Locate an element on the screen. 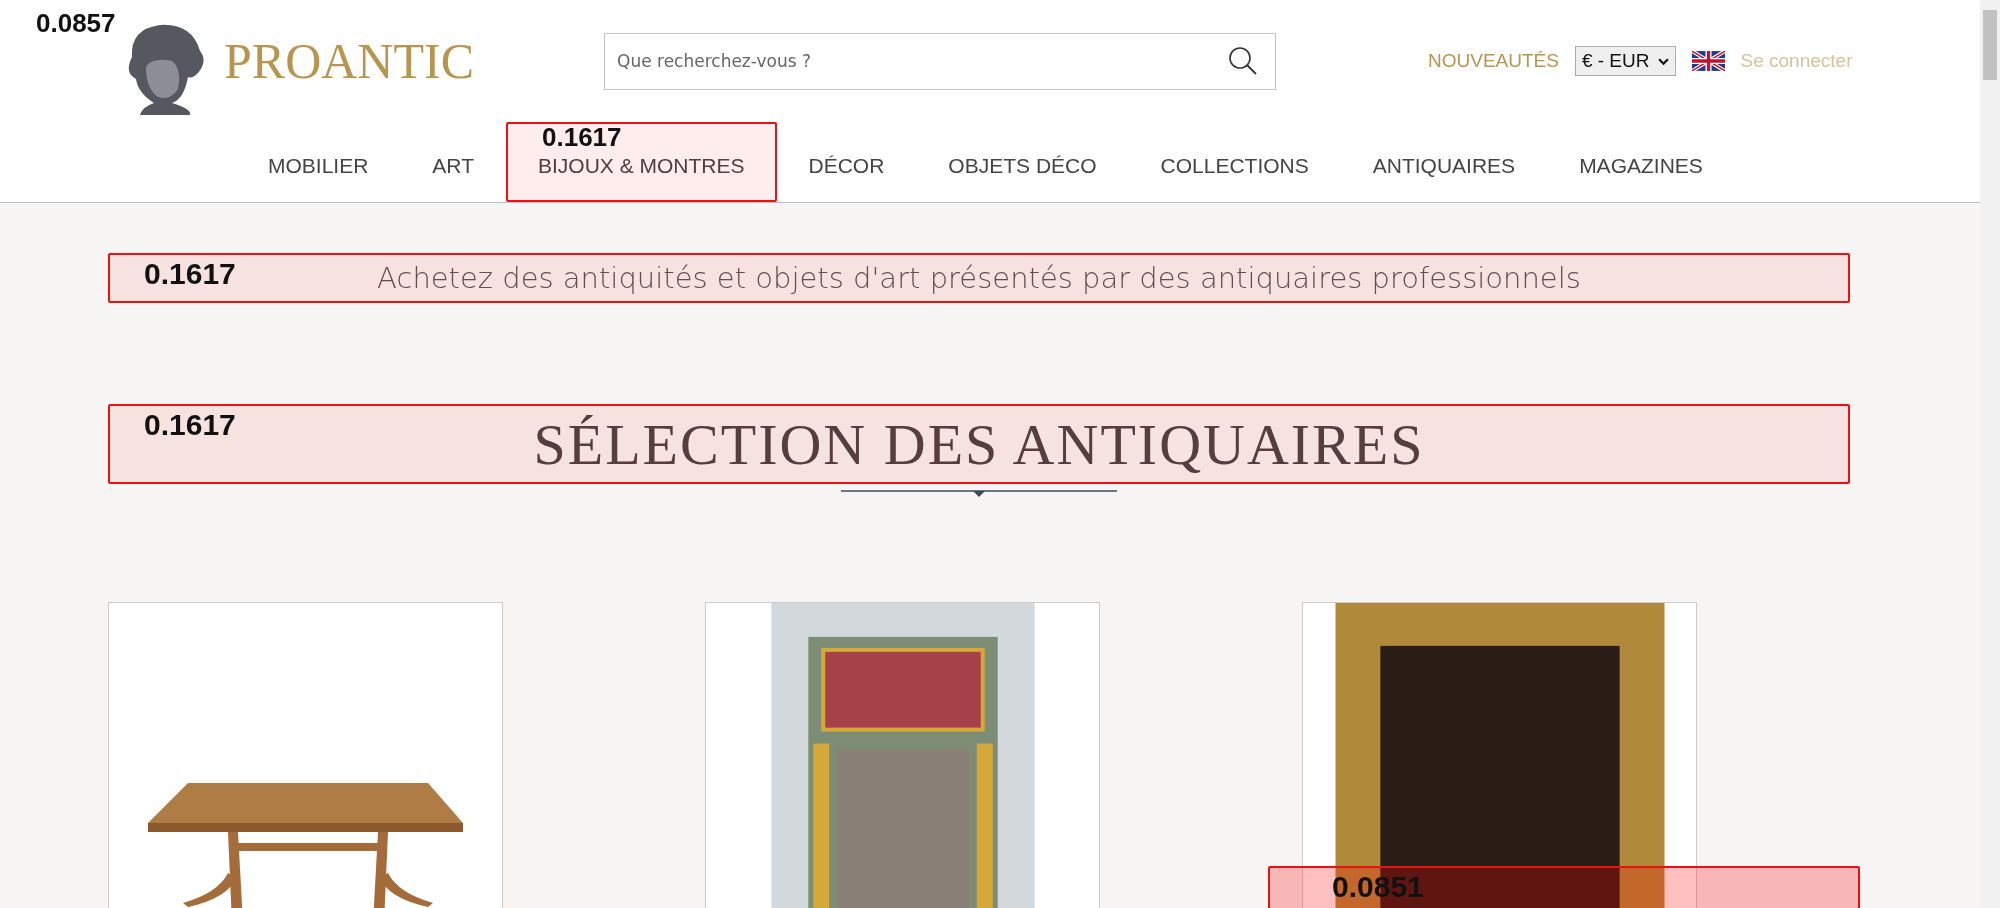 The height and width of the screenshot is (908, 2000). nav-menu-item: DÉCOR is located at coordinates (846, 166).